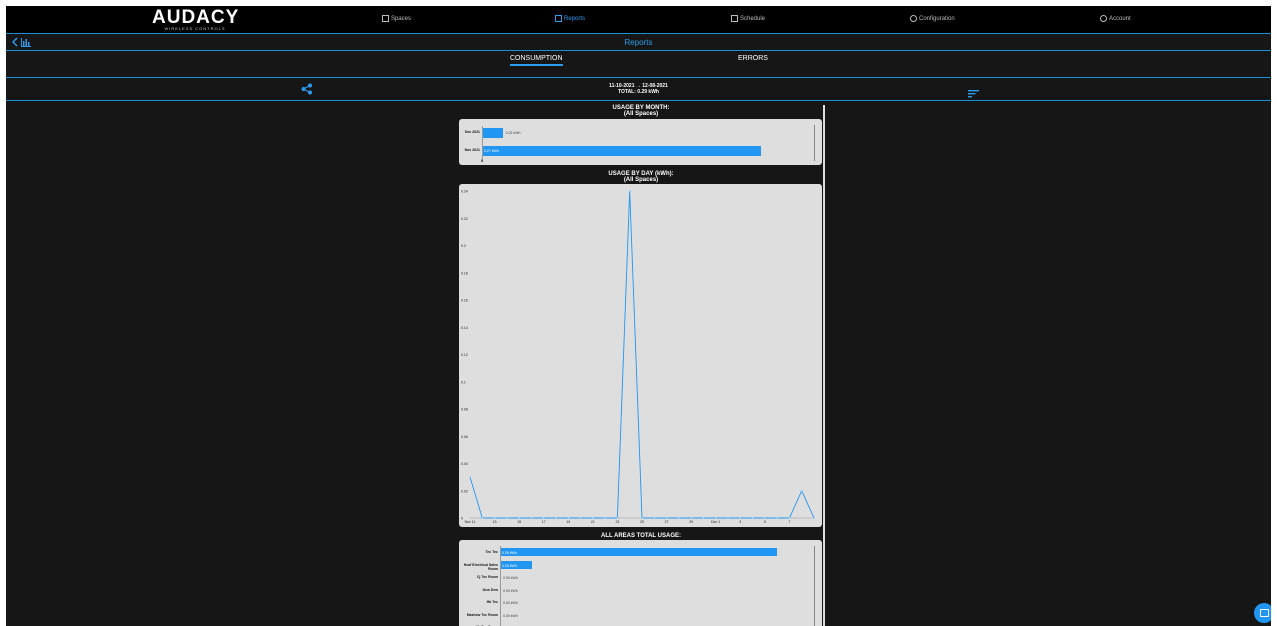  I want to click on date-range: 11-10-2021 → 12-08-2021 TOTAL: 0.29 kWh, so click(638, 89).